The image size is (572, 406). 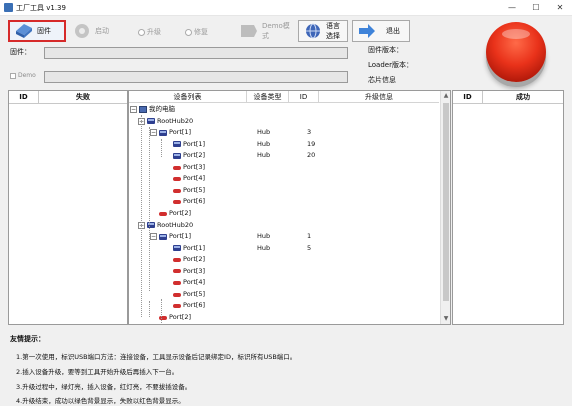 What do you see at coordinates (24, 97) in the screenshot?
I see `fail-id-header: ID` at bounding box center [24, 97].